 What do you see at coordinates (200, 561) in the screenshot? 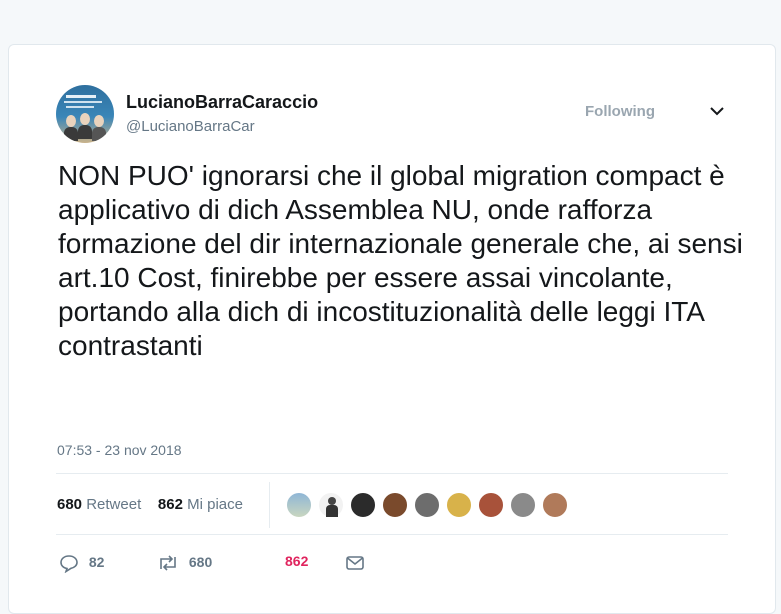
I see `retweet-count: 680` at bounding box center [200, 561].